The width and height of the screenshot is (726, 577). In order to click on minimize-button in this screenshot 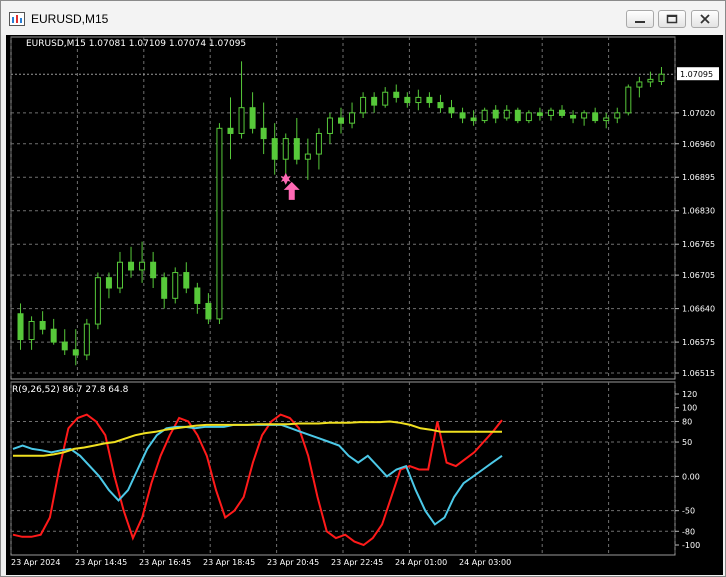, I will do `click(640, 19)`.